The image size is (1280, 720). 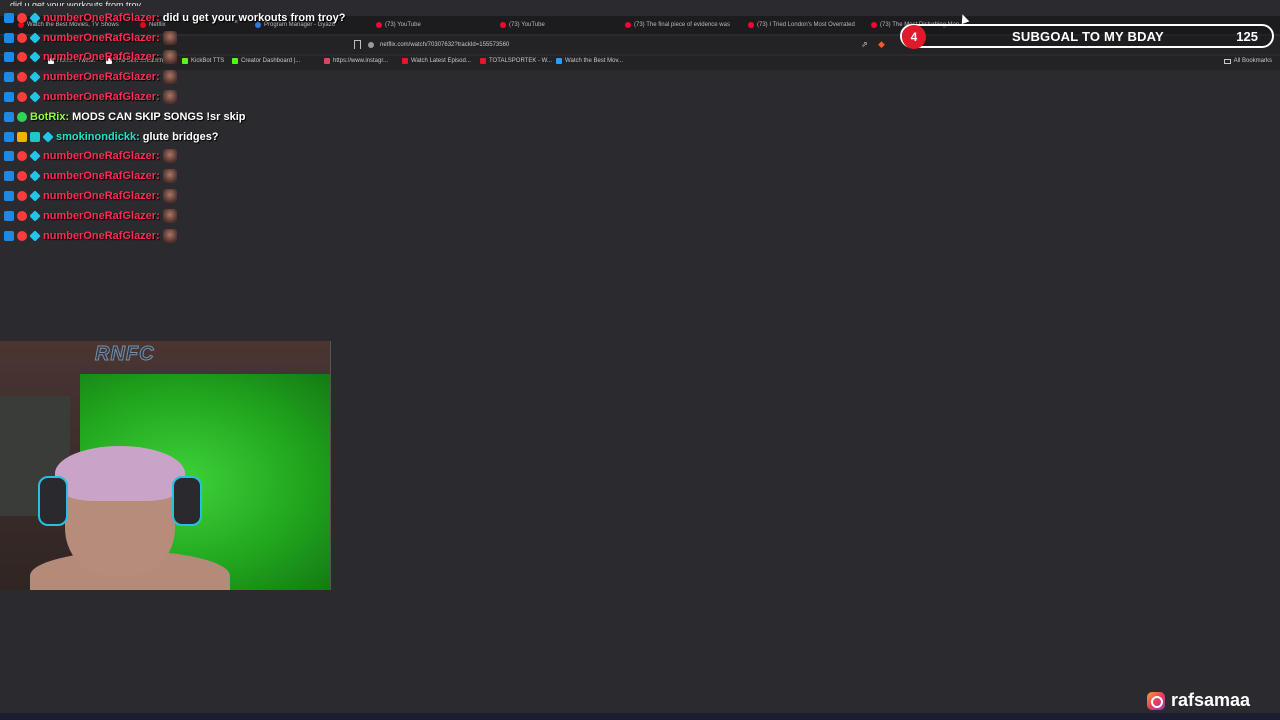 What do you see at coordinates (254, 17) in the screenshot?
I see `chat-text: did u get your workouts from troy?` at bounding box center [254, 17].